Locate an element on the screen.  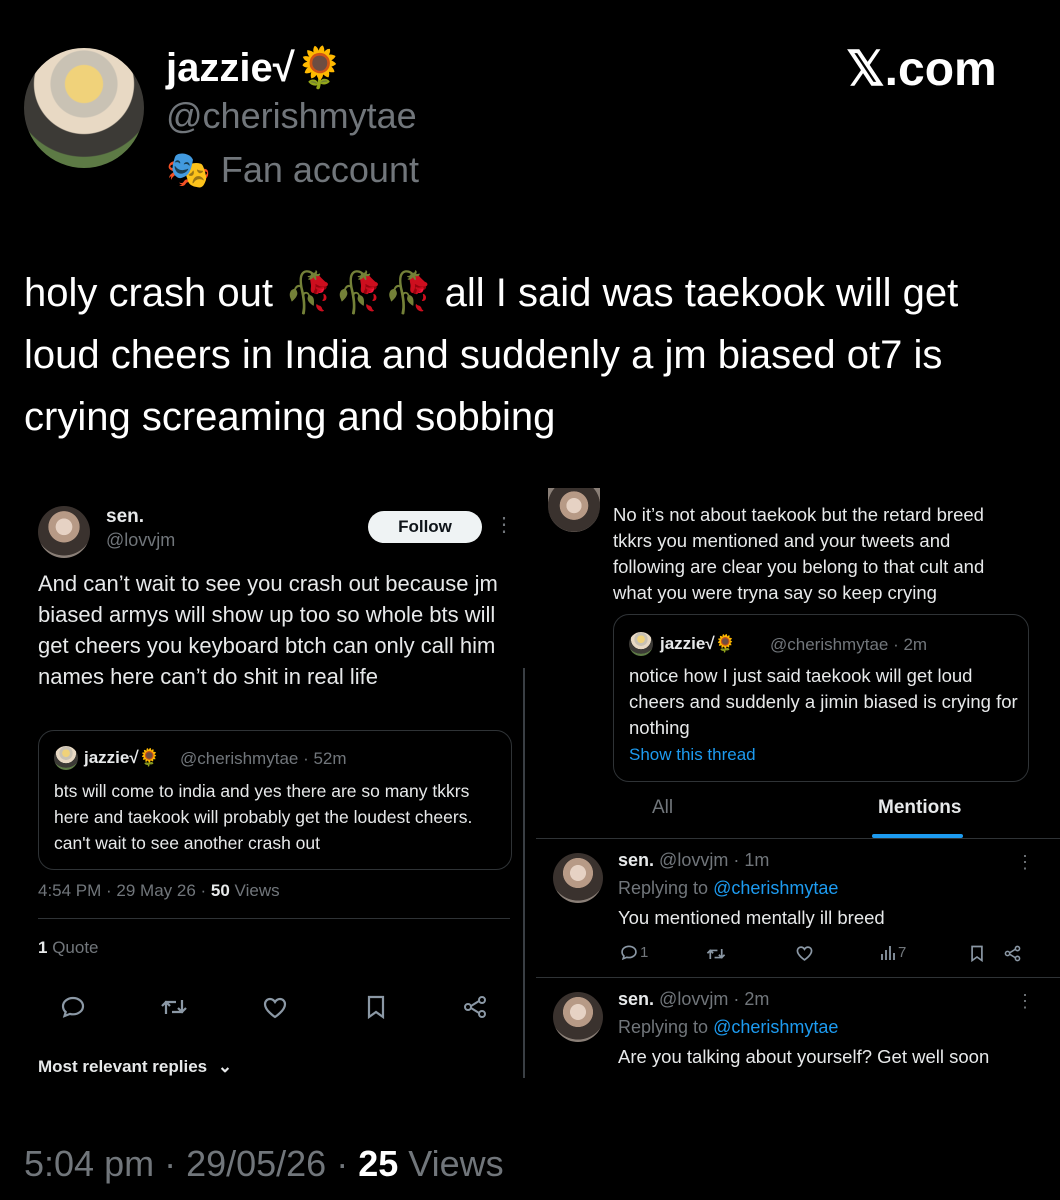
quote-count-link: 1 Quote is located at coordinates (68, 948).